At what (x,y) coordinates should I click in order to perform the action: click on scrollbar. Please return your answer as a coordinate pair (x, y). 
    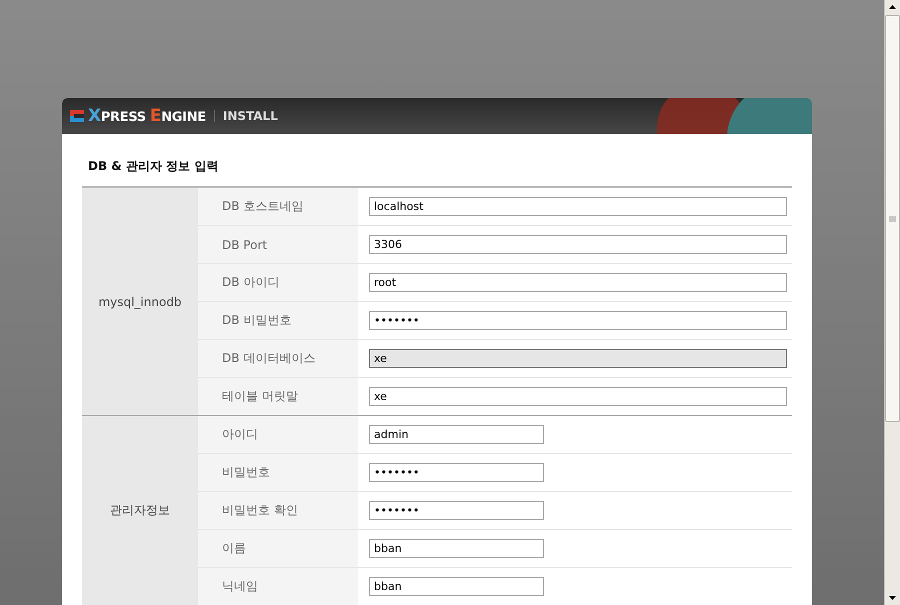
    Looking at the image, I should click on (892, 302).